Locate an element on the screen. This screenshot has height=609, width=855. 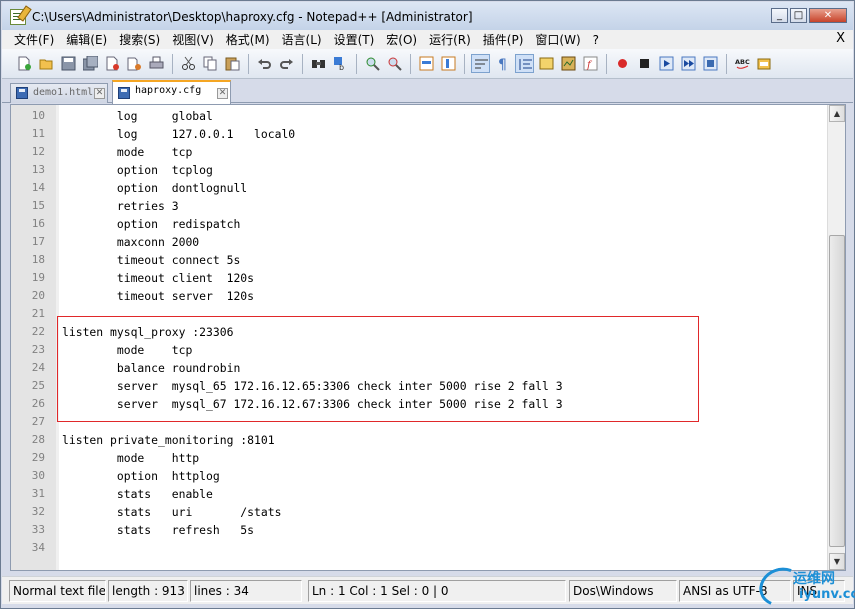
scroll-up-button: ▲ is located at coordinates (837, 113).